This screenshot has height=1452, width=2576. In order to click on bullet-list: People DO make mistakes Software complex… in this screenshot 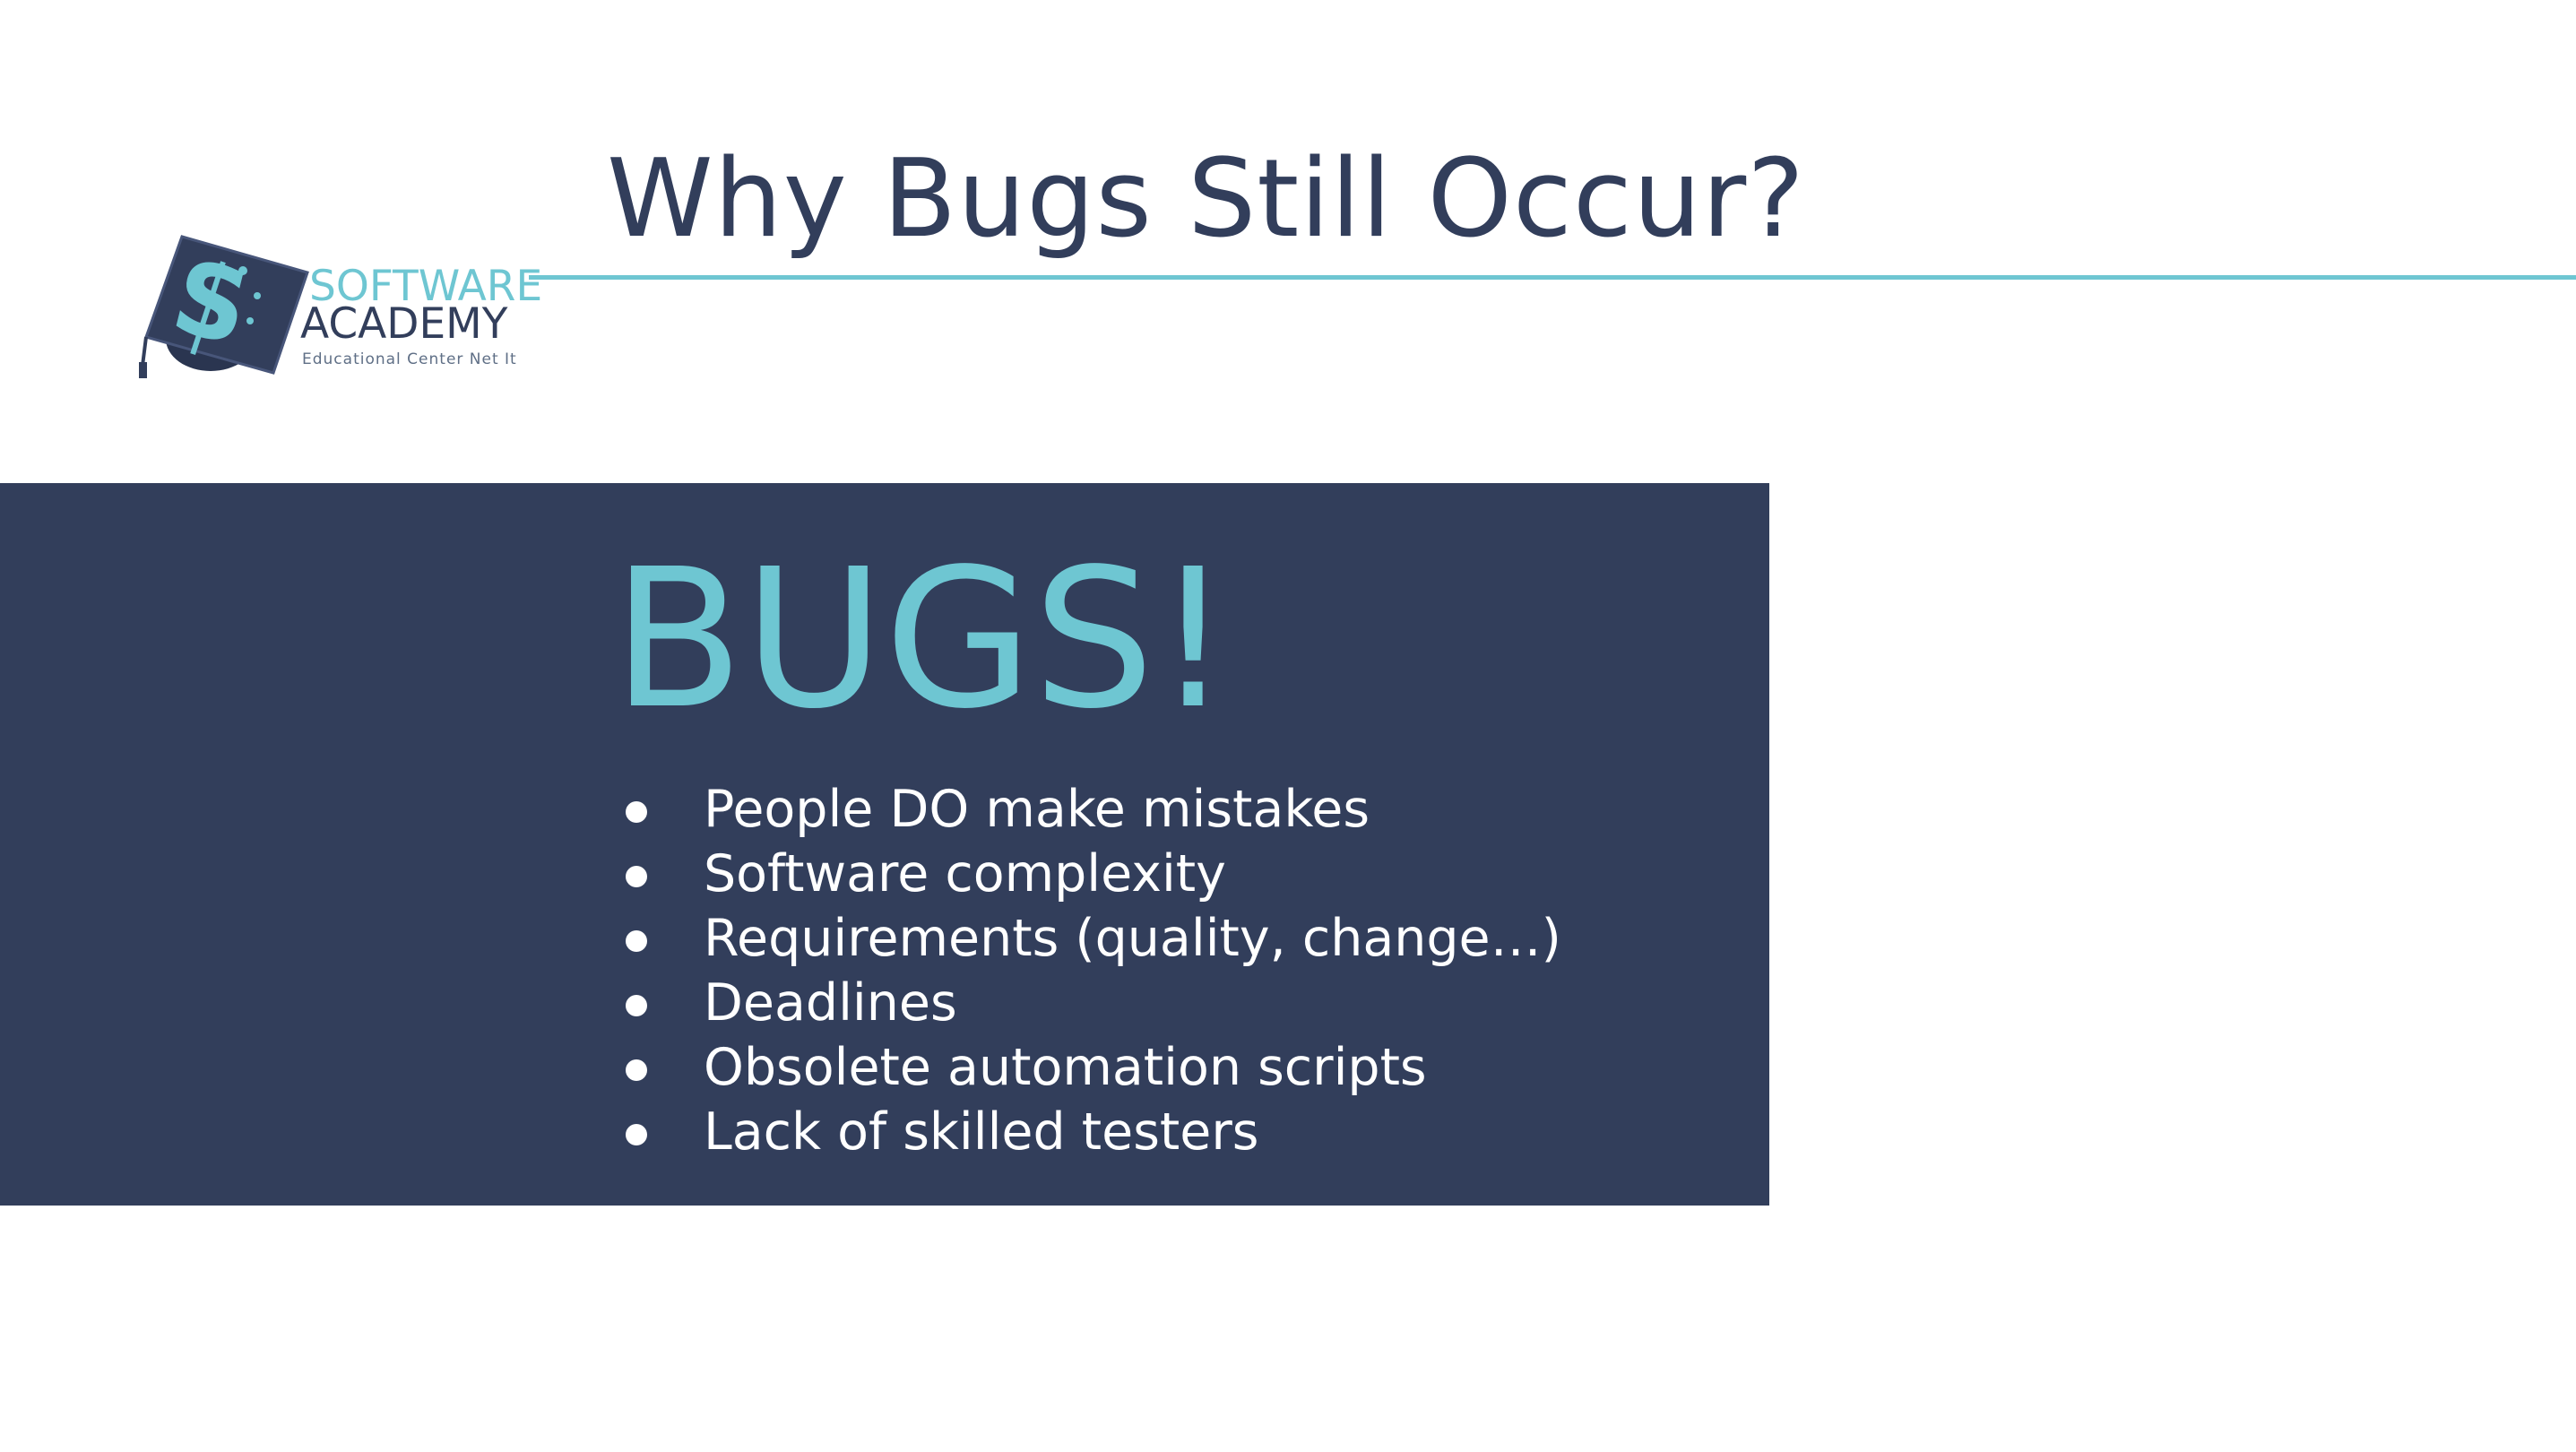, I will do `click(1089, 970)`.